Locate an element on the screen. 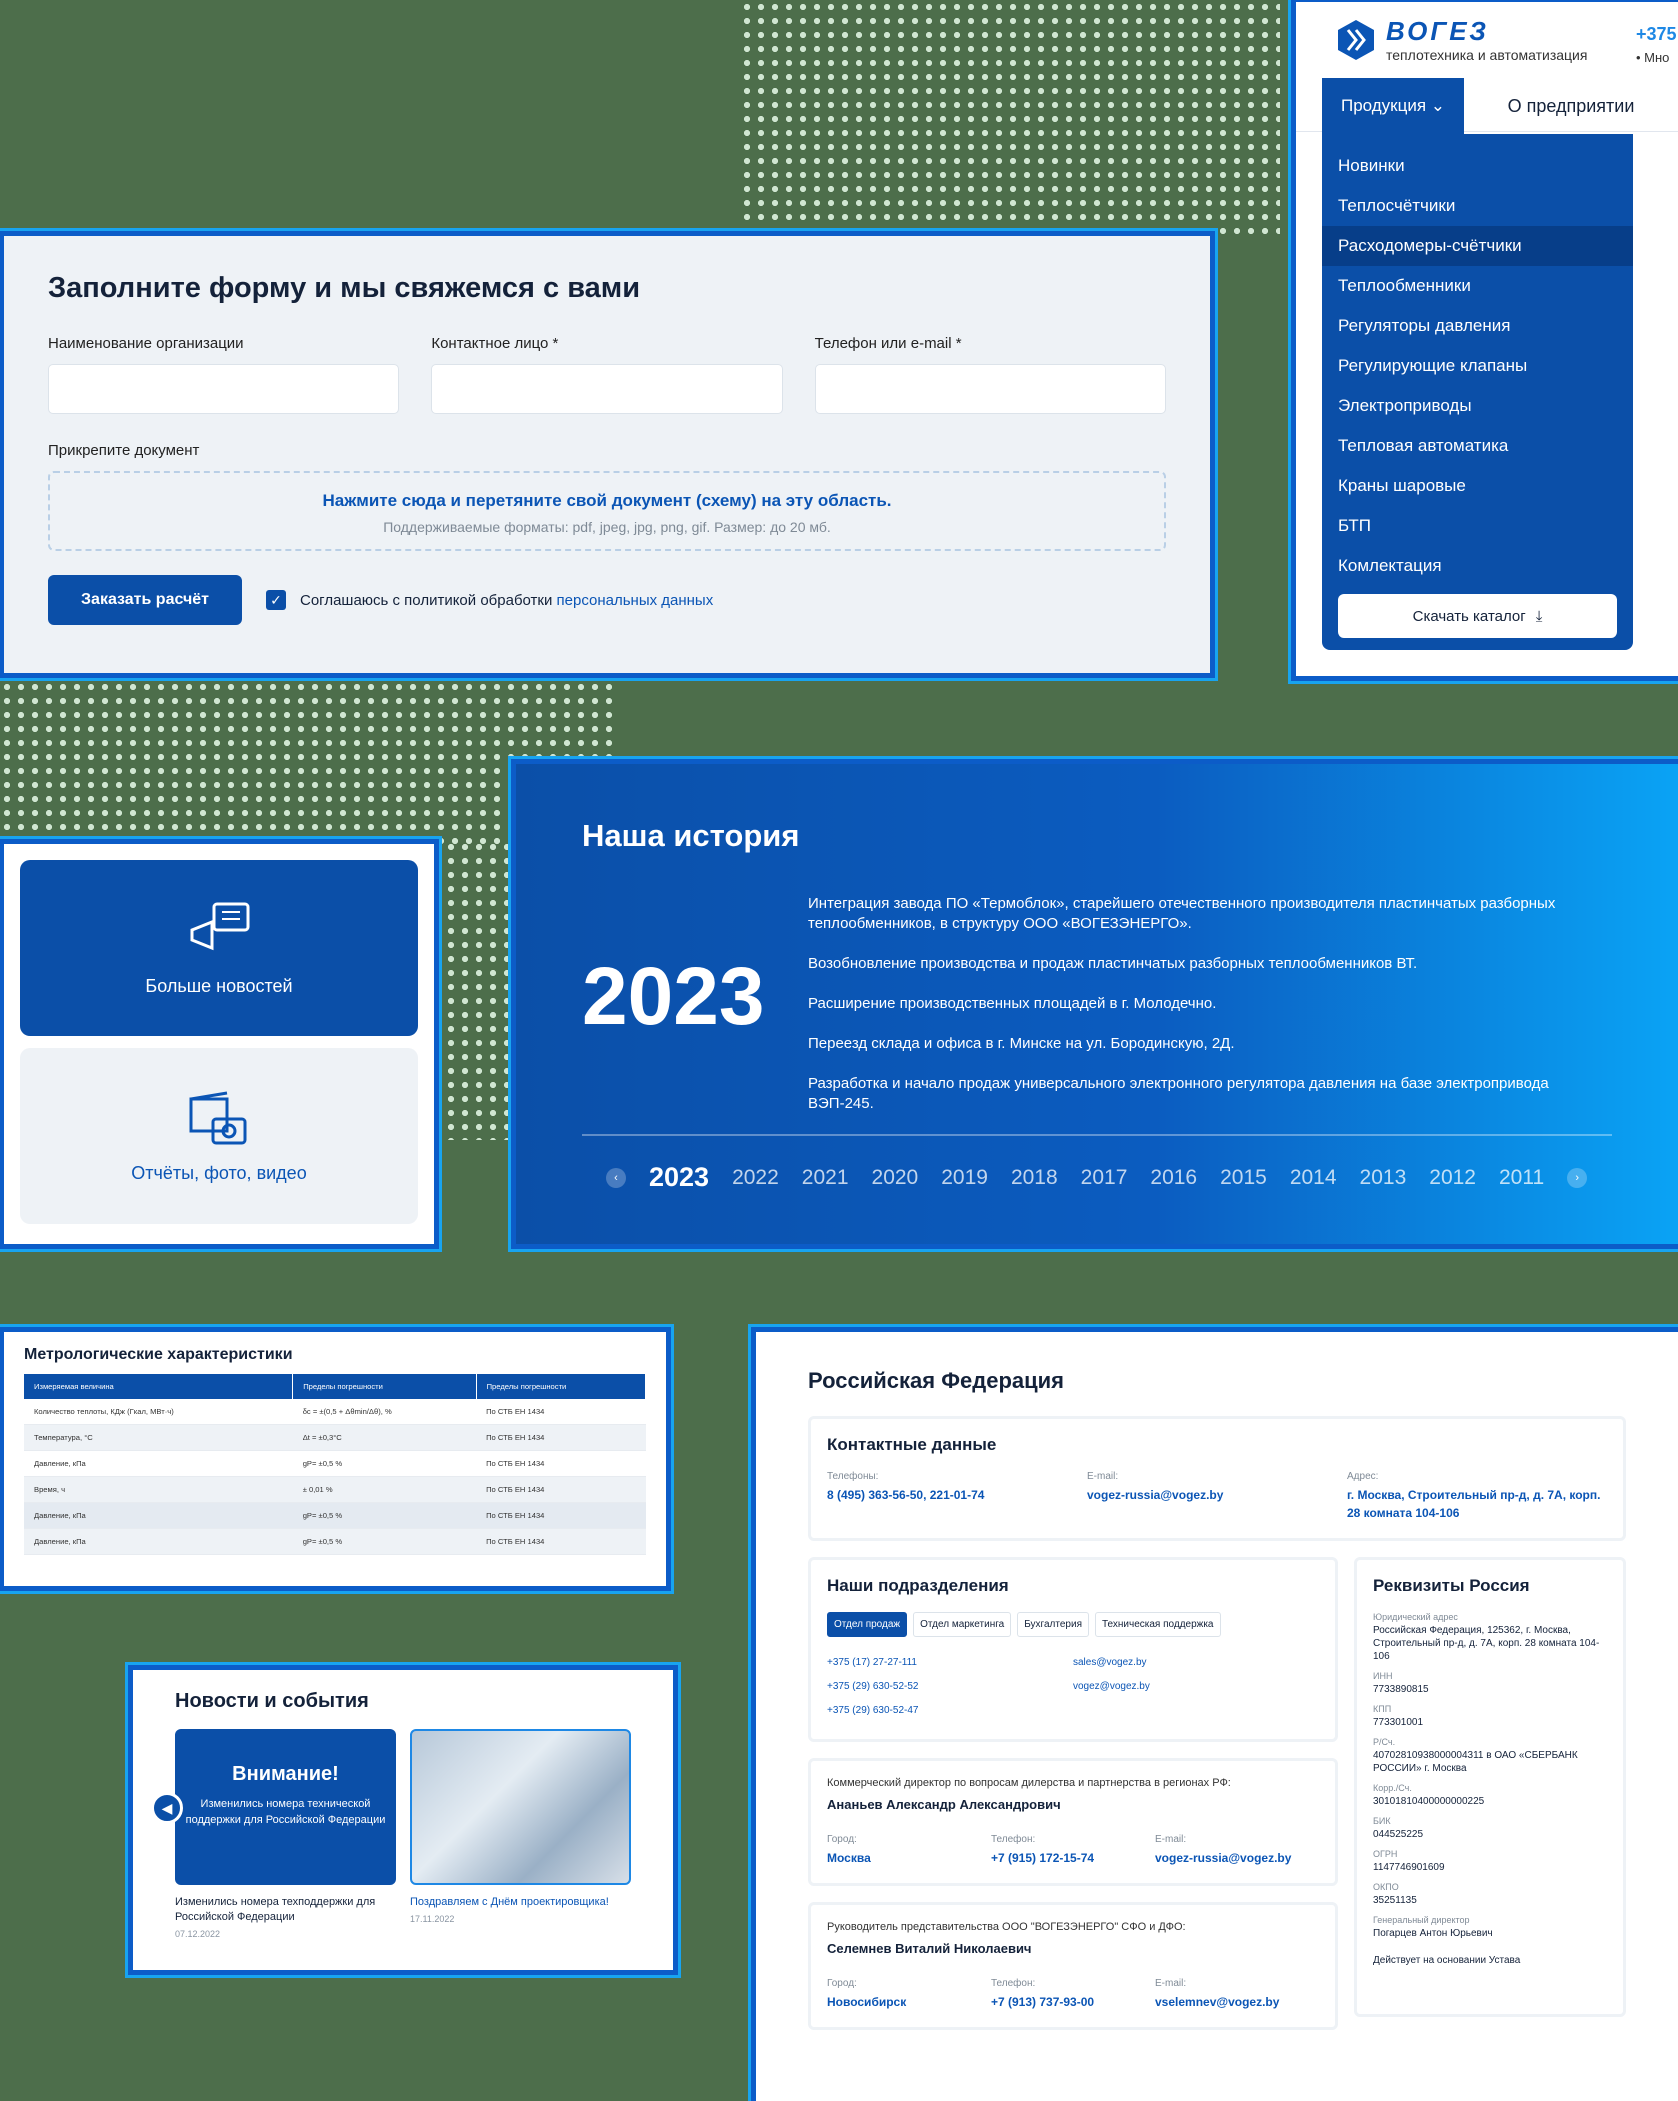 The width and height of the screenshot is (1678, 2101). year-item: 2020 is located at coordinates (895, 1178).